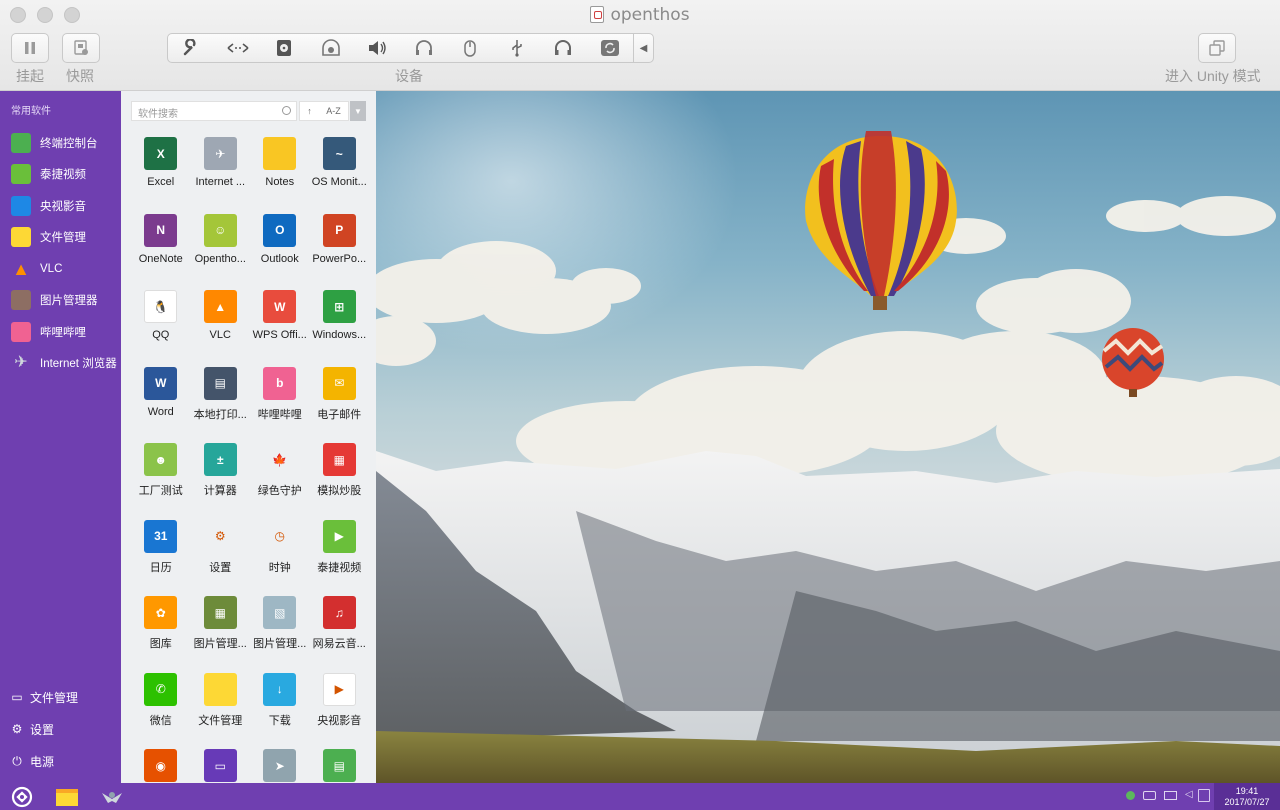 The height and width of the screenshot is (810, 1280). I want to click on display-icon, so click(1170, 795).